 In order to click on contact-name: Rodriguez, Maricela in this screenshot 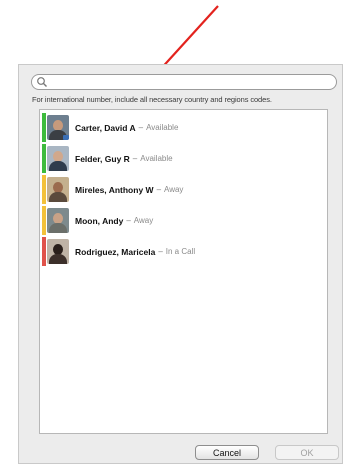, I will do `click(115, 251)`.